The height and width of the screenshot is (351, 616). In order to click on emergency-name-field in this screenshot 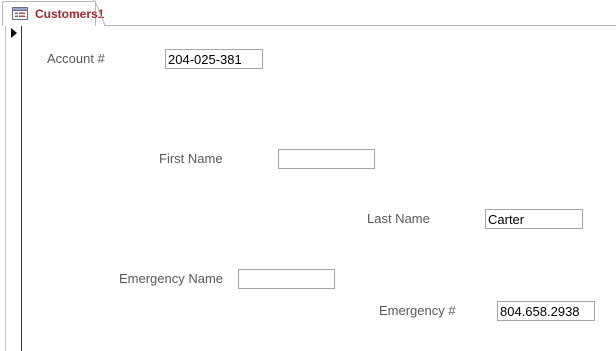, I will do `click(286, 279)`.